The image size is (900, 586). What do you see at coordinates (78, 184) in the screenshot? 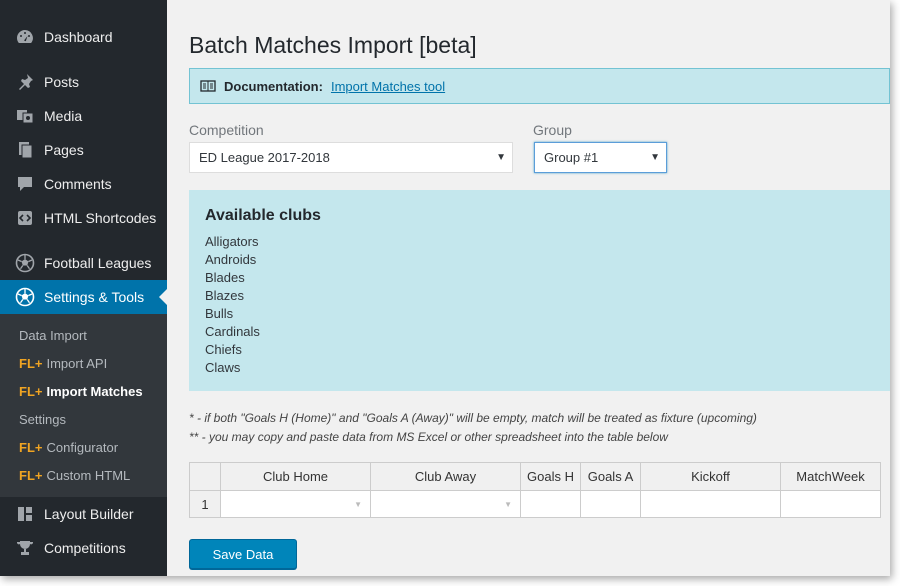
I see `sidebar-item-label: Comments` at bounding box center [78, 184].